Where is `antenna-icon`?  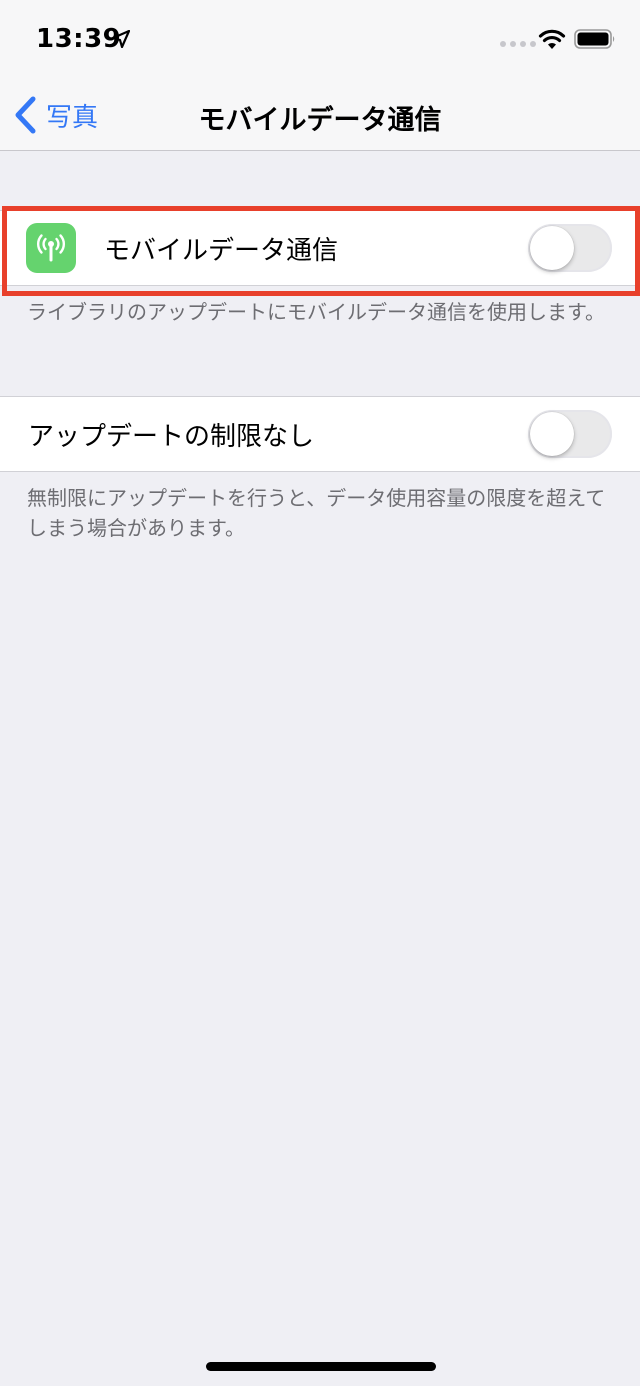 antenna-icon is located at coordinates (51, 248).